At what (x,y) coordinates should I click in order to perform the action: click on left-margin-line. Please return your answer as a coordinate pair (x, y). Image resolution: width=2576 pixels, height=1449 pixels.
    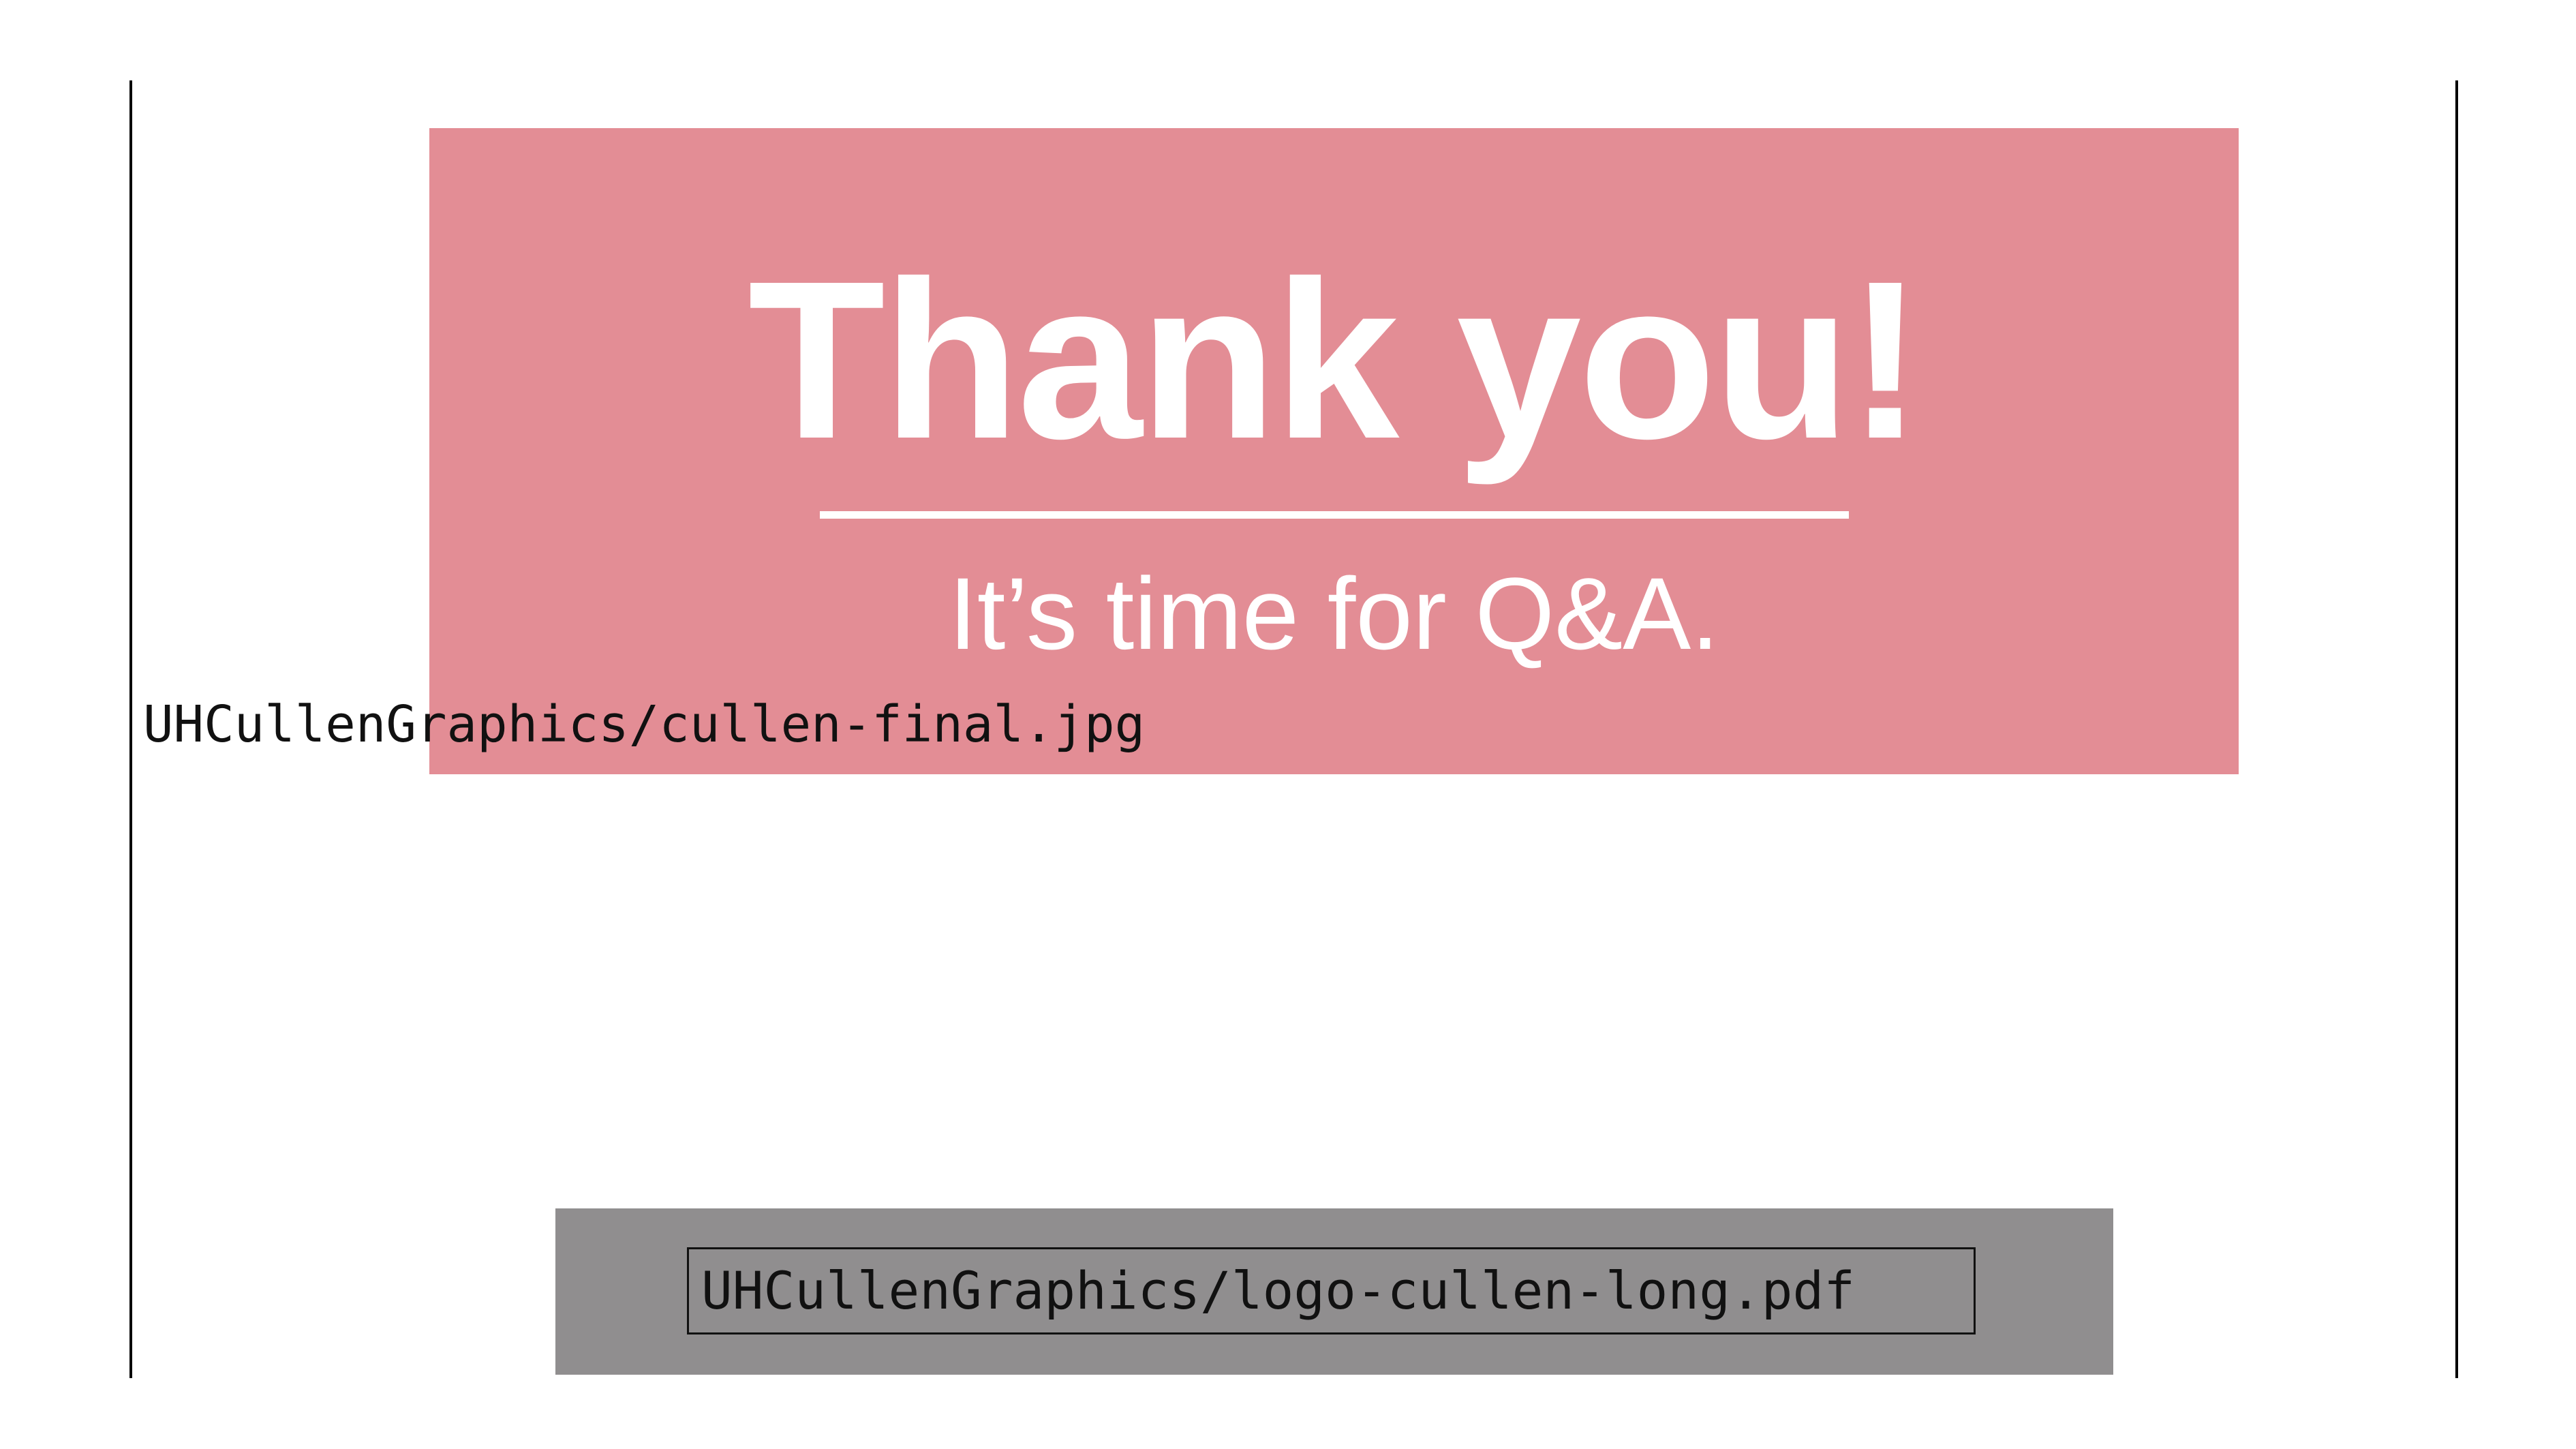
    Looking at the image, I should click on (130, 729).